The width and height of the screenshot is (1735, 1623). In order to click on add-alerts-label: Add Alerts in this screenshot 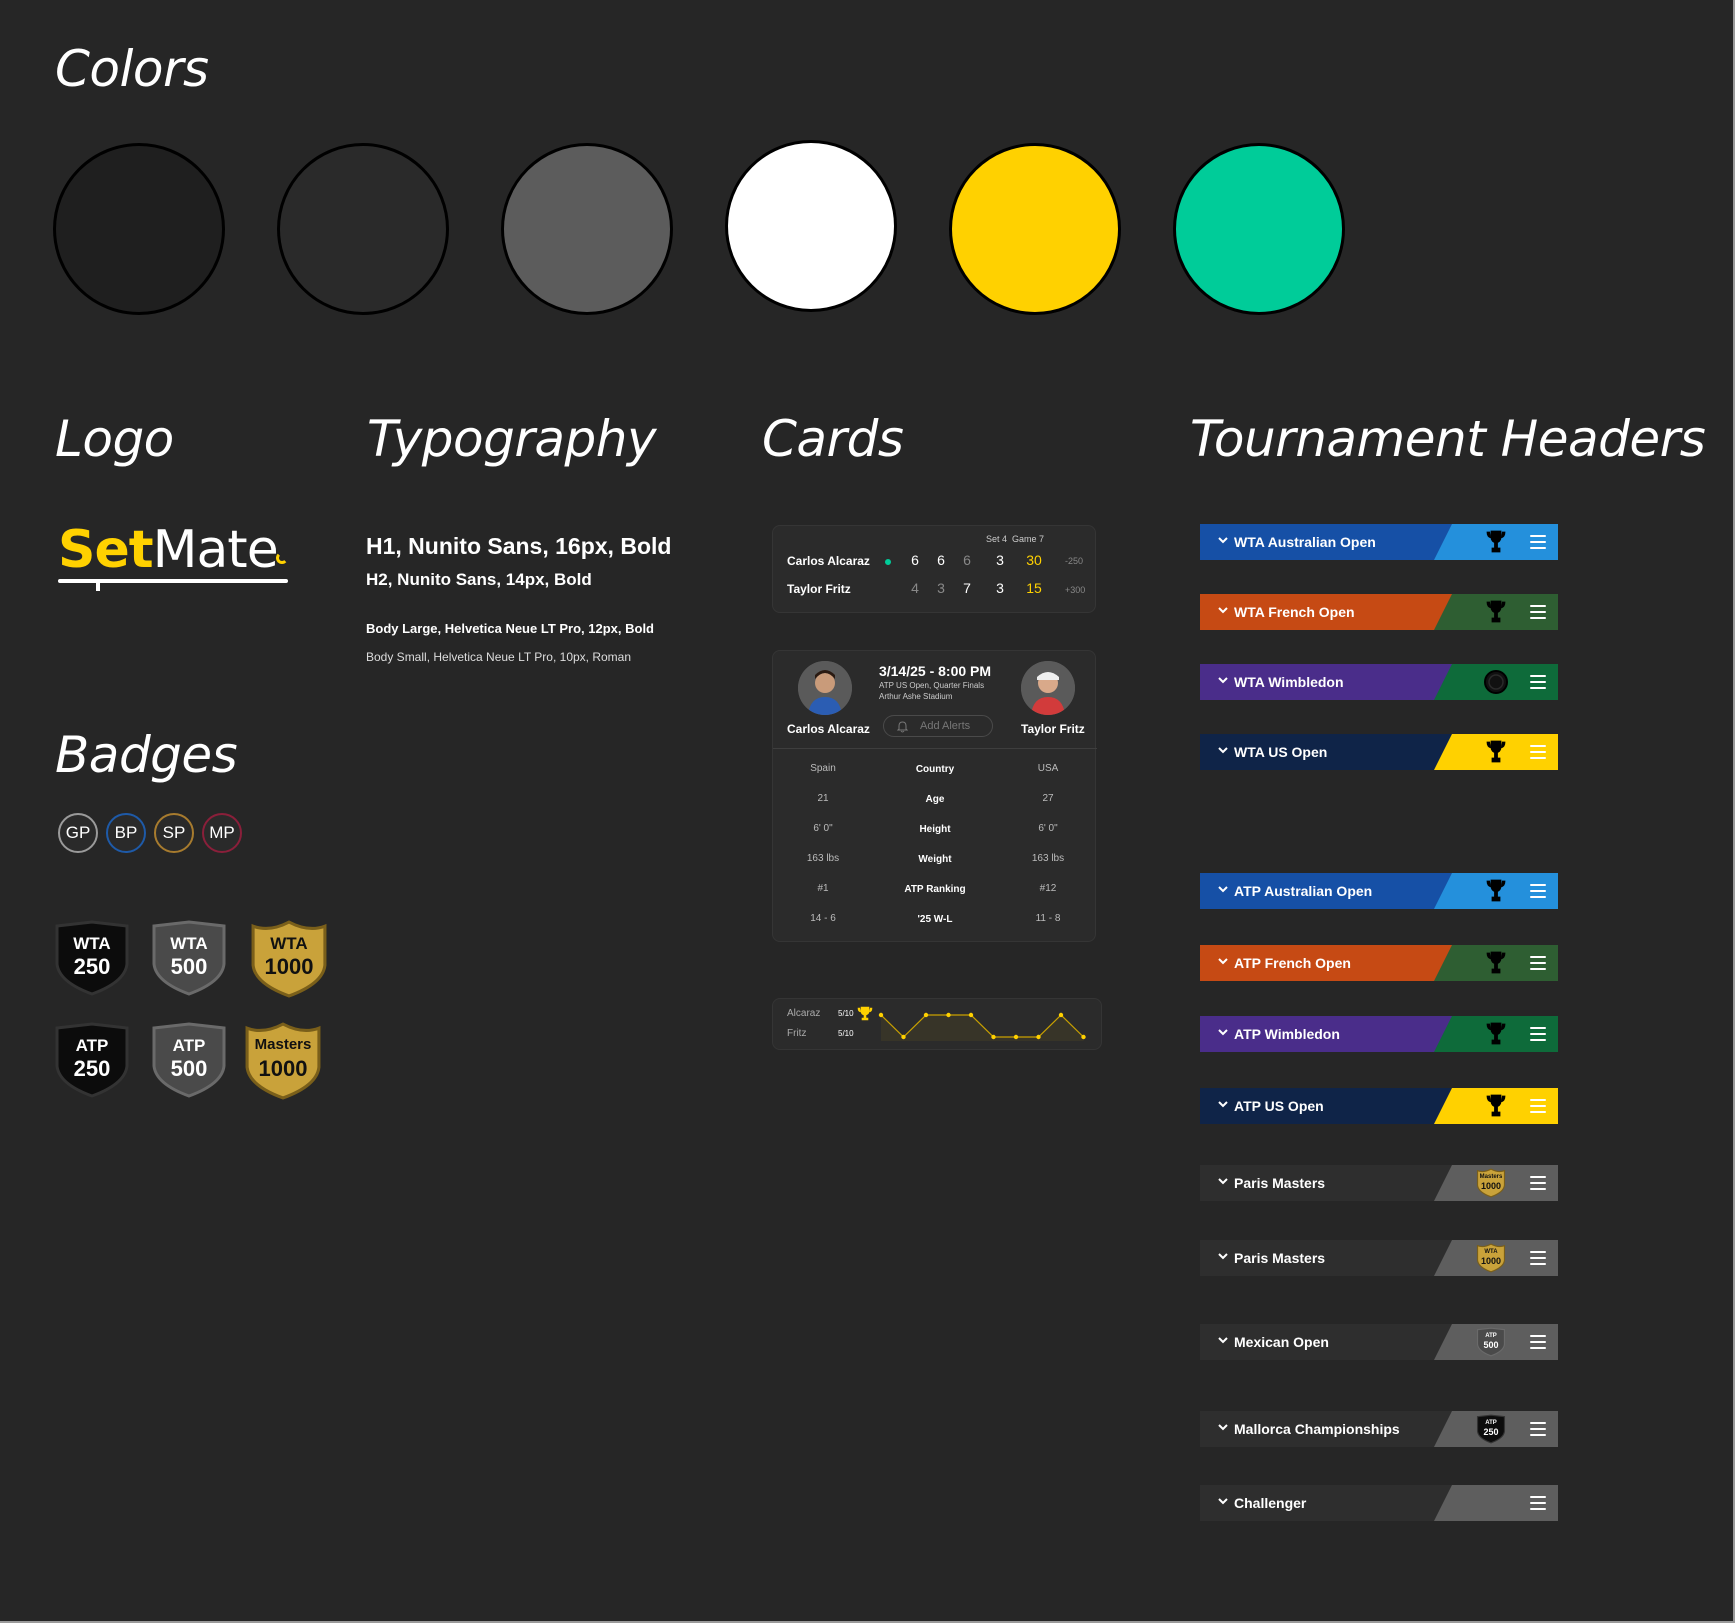, I will do `click(945, 726)`.